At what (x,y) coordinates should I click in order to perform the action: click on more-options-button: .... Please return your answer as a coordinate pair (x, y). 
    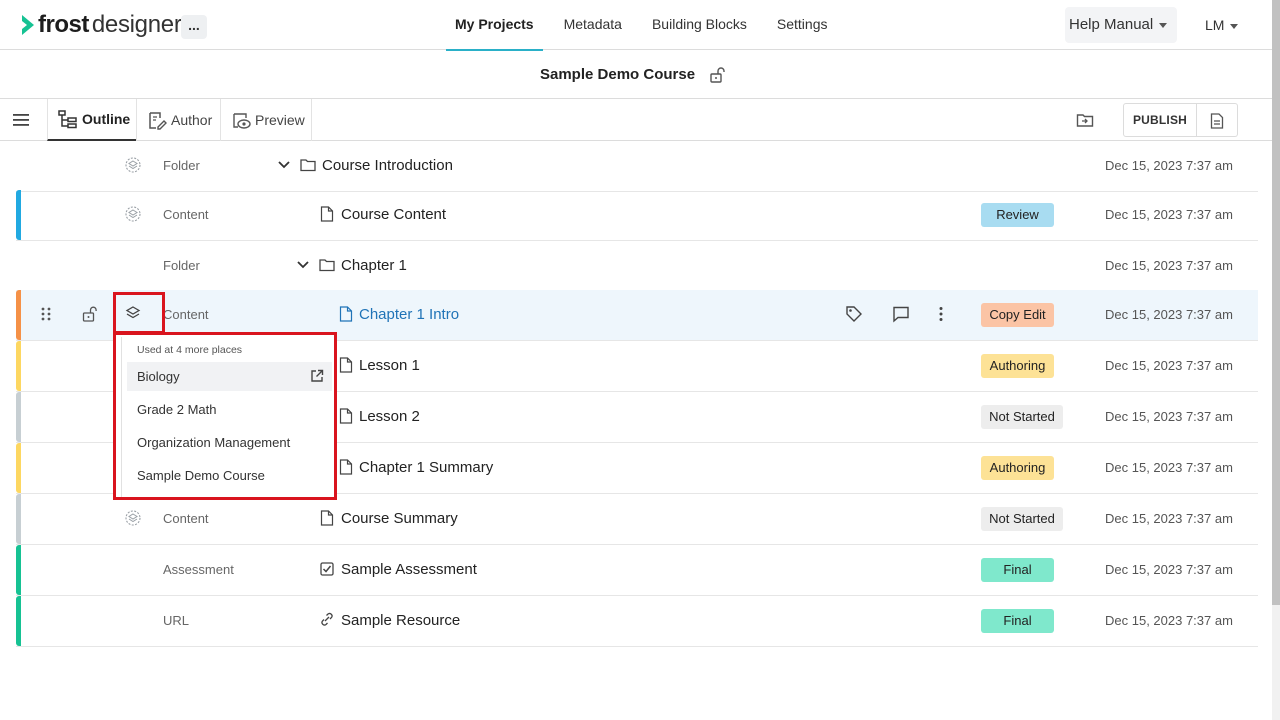
    Looking at the image, I should click on (194, 27).